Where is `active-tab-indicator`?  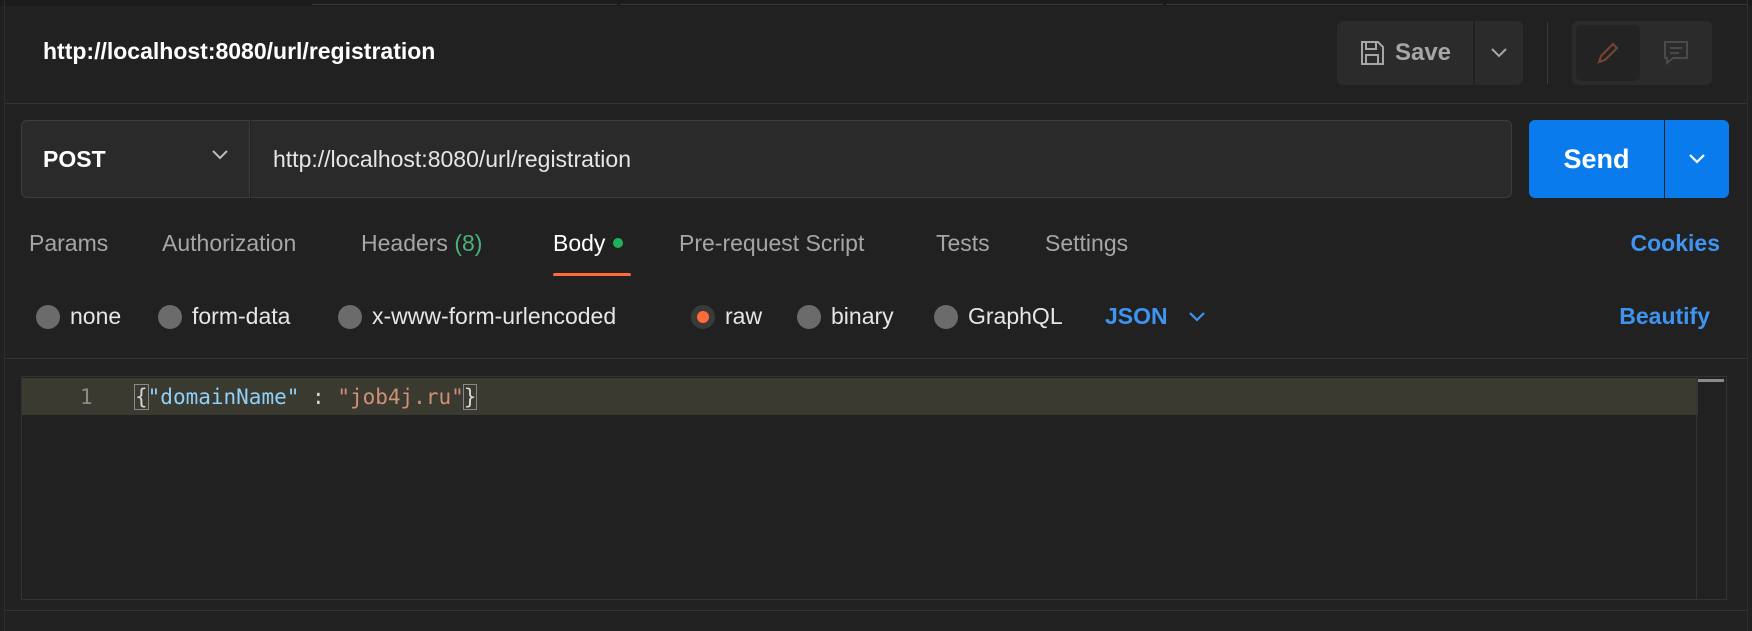
active-tab-indicator is located at coordinates (592, 274).